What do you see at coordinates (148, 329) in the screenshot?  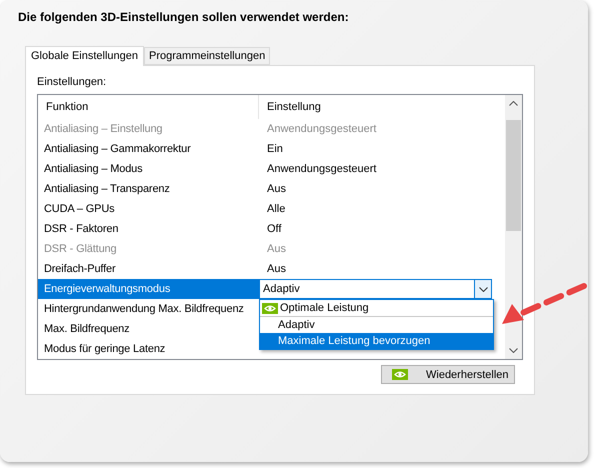 I see `setting-name: Max. Bildfrequenz` at bounding box center [148, 329].